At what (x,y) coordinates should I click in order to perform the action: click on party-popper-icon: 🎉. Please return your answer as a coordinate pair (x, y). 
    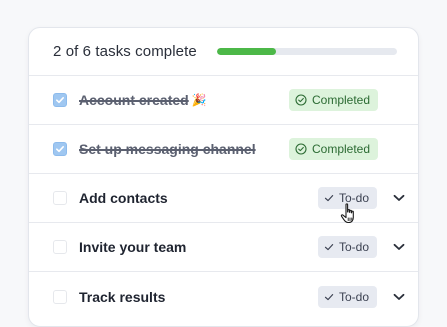
    Looking at the image, I should click on (199, 100).